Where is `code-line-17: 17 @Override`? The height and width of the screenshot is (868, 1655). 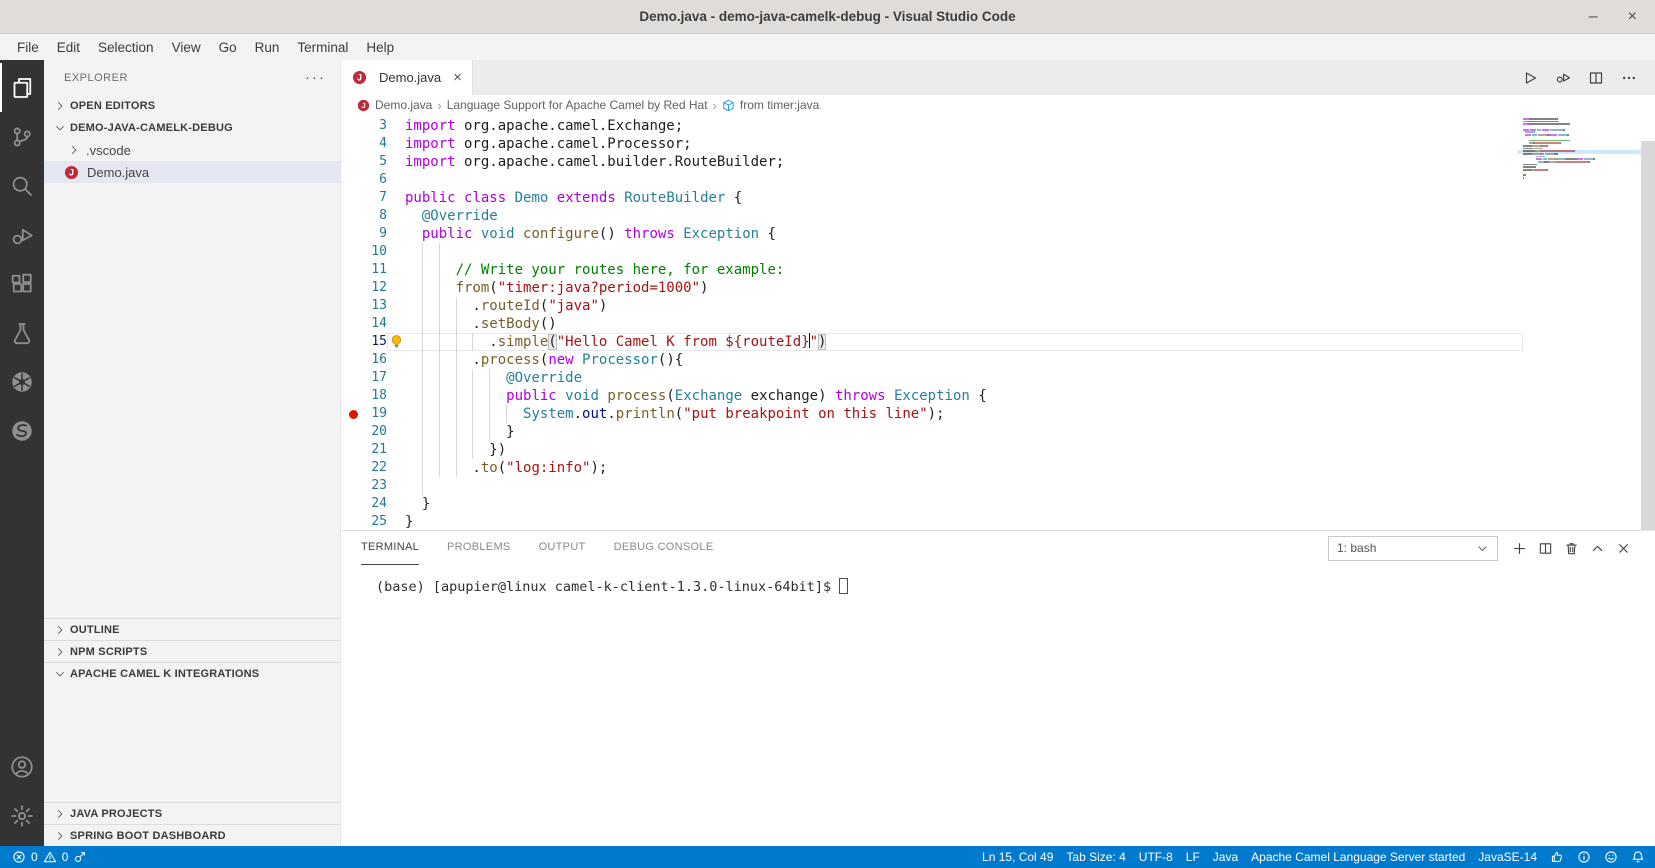 code-line-17: 17 @Override is located at coordinates (998, 378).